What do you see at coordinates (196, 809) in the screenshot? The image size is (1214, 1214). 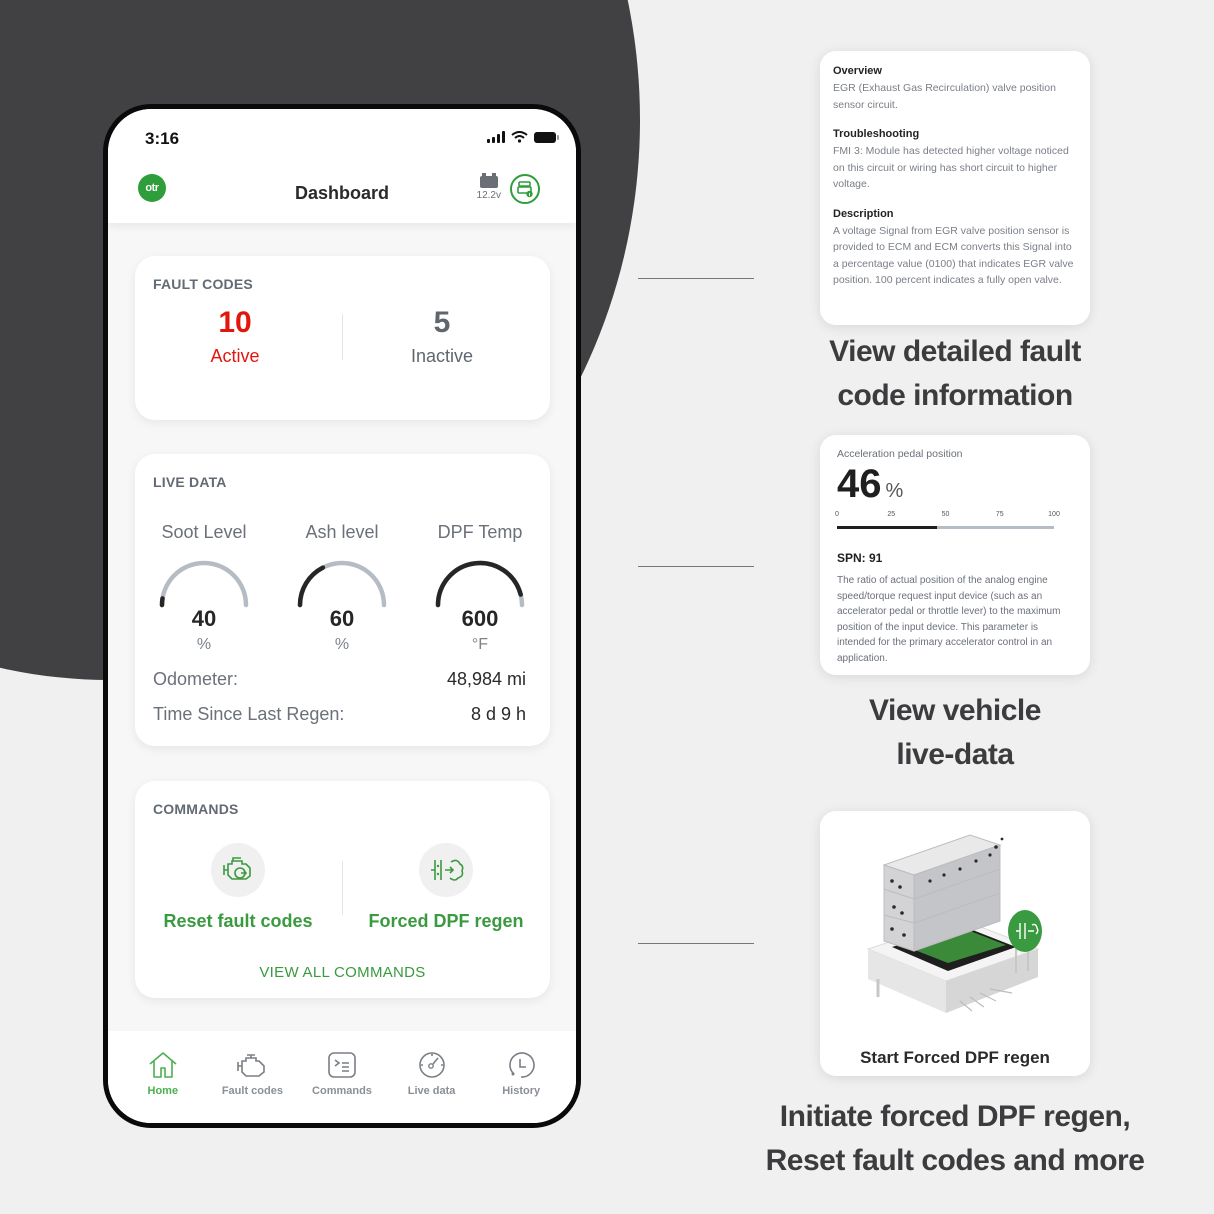 I see `commands-title: COMMANDS` at bounding box center [196, 809].